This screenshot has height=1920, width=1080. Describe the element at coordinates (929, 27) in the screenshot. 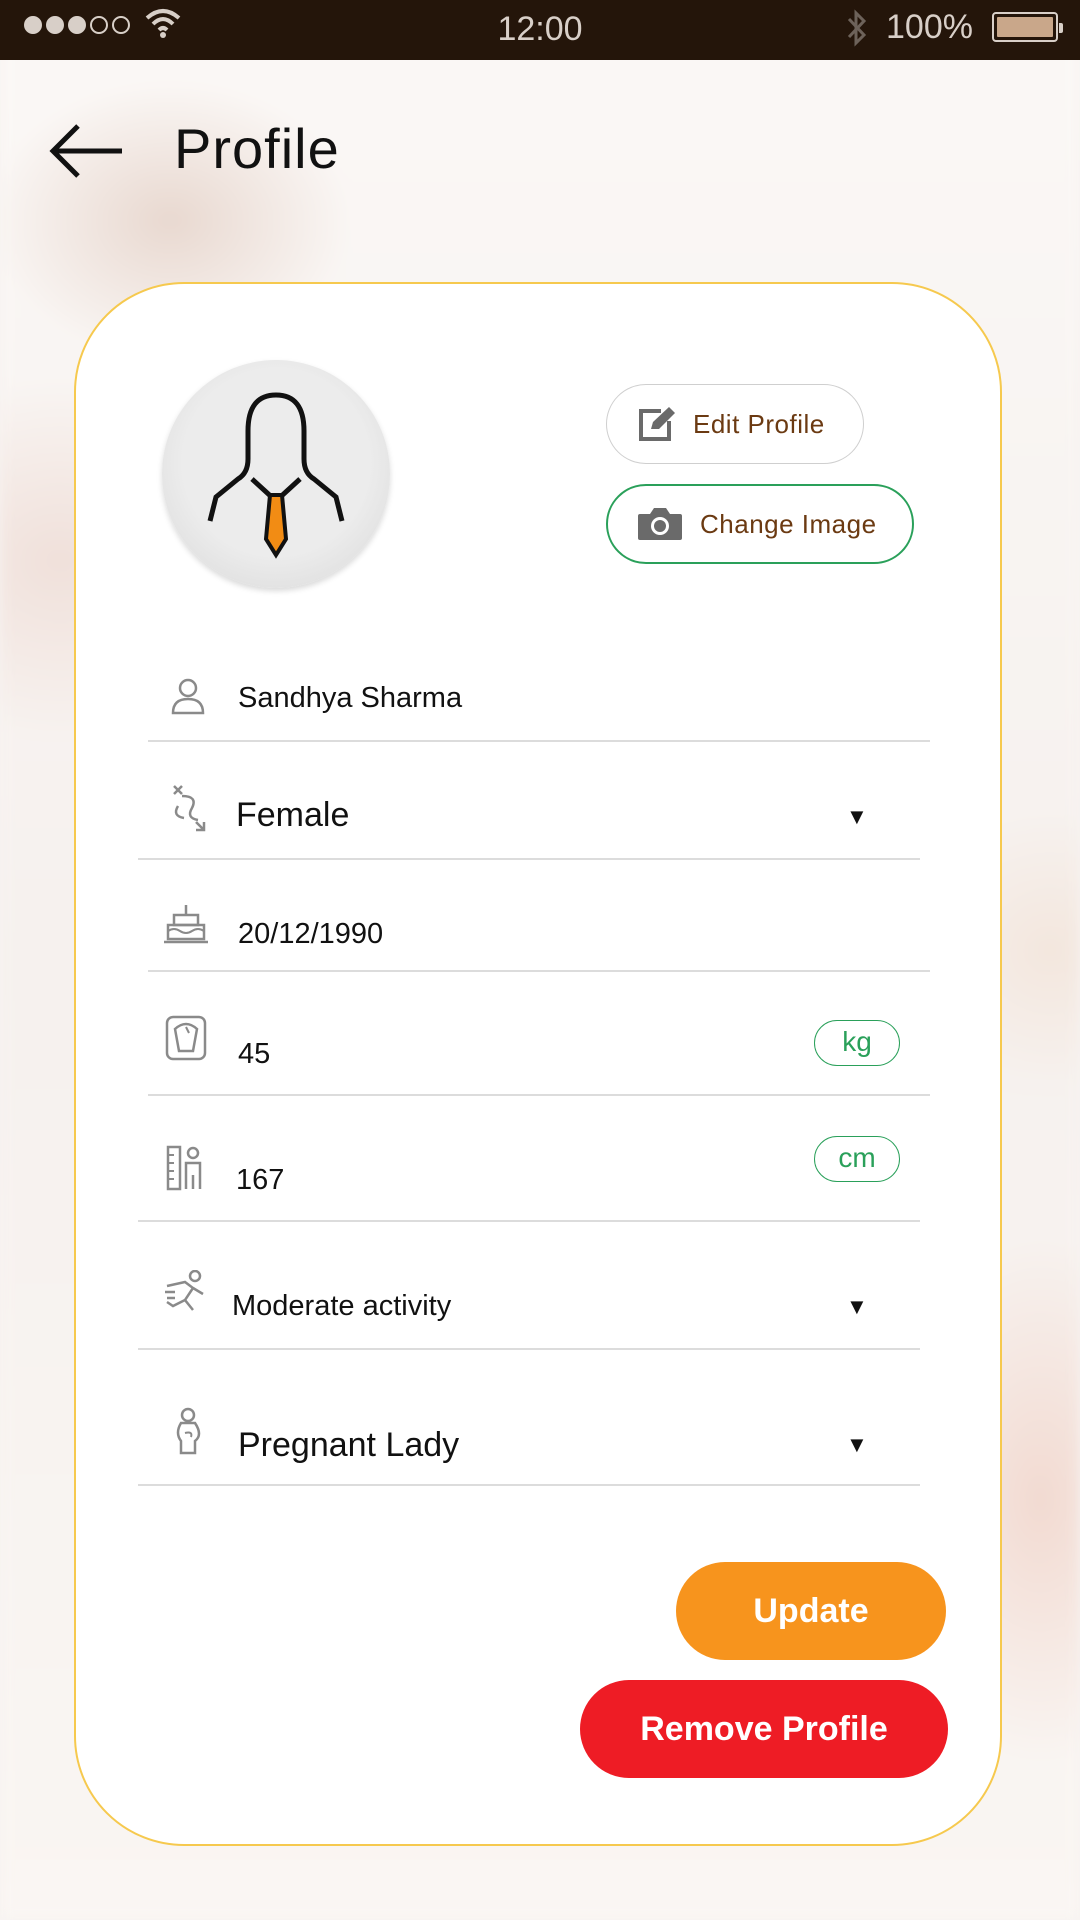

I see `battery-percent: 100%` at that location.